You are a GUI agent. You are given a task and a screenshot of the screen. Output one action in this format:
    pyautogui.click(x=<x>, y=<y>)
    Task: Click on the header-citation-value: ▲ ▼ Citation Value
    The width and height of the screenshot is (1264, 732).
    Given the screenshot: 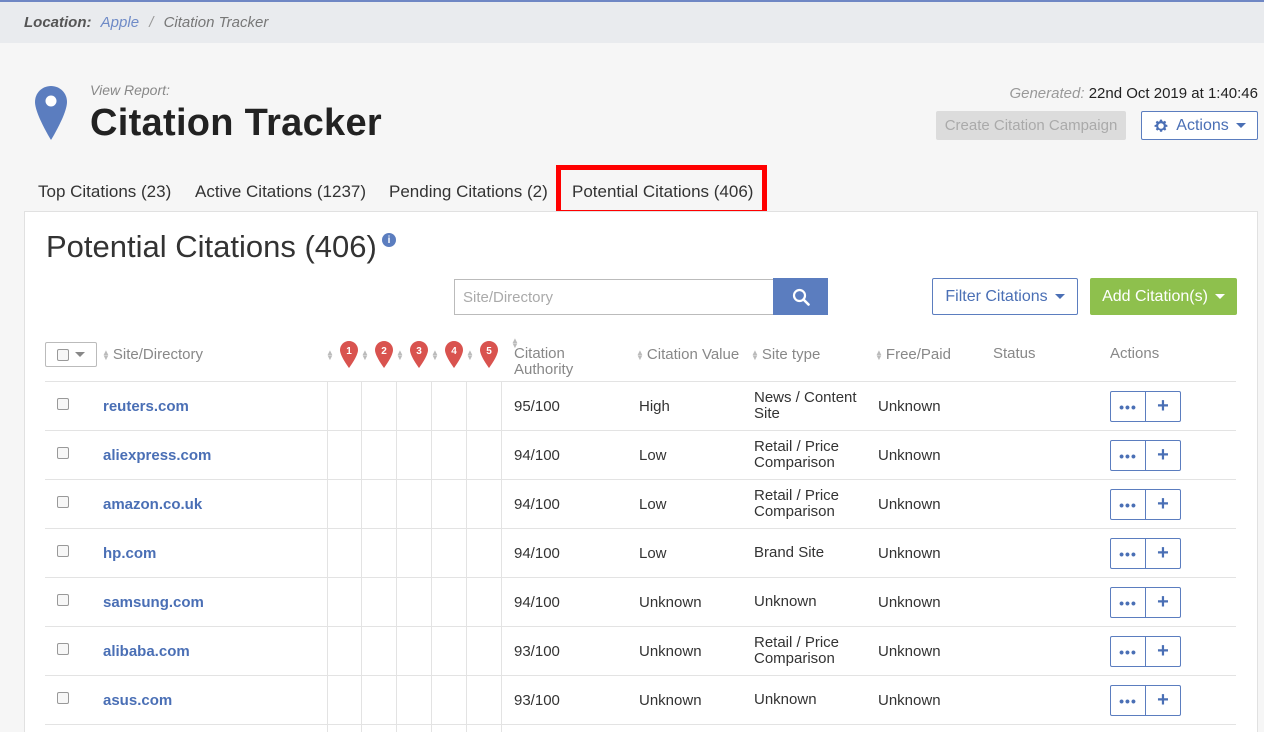 What is the action you would take?
    pyautogui.click(x=687, y=354)
    